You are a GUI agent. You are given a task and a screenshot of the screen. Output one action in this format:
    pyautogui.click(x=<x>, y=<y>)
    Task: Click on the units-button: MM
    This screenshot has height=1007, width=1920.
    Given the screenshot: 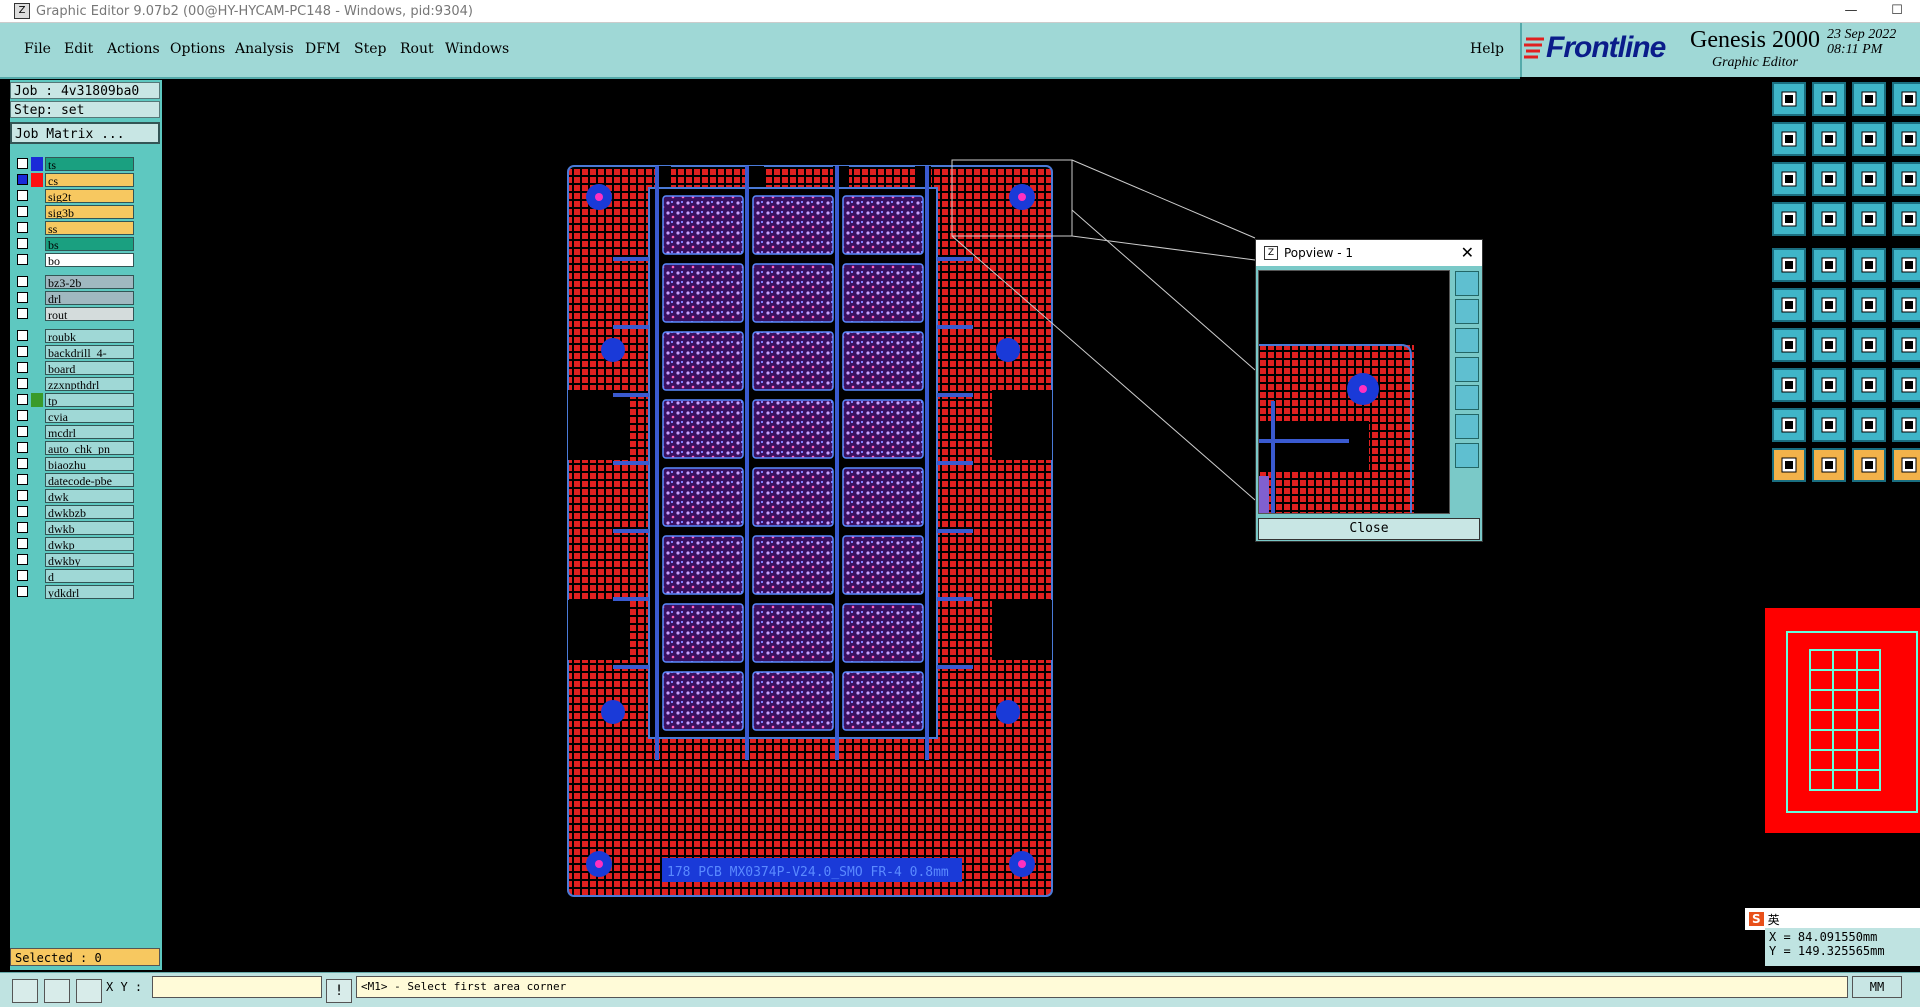 What is the action you would take?
    pyautogui.click(x=1877, y=987)
    